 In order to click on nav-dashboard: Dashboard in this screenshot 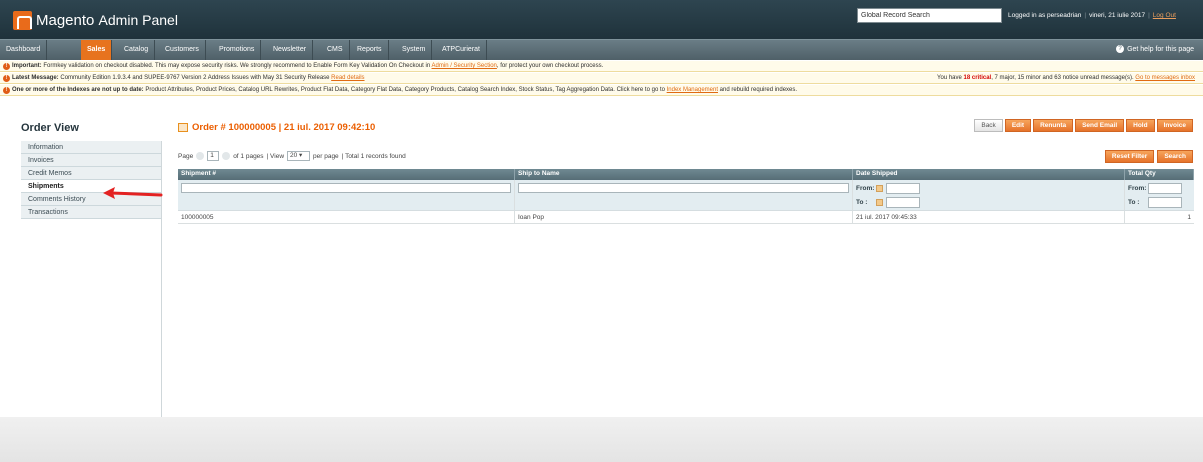, I will do `click(24, 50)`.